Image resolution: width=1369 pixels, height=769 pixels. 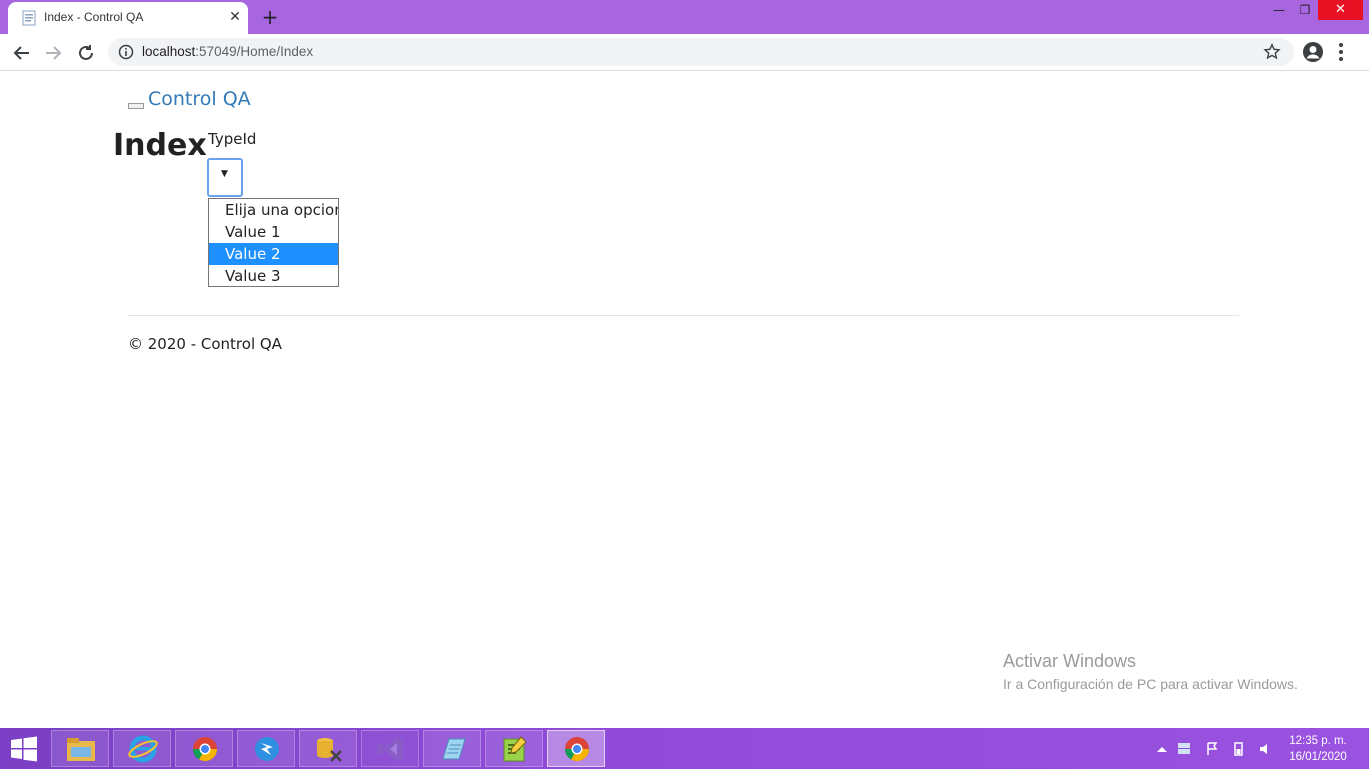 What do you see at coordinates (1341, 52) in the screenshot?
I see `more-menu-icon` at bounding box center [1341, 52].